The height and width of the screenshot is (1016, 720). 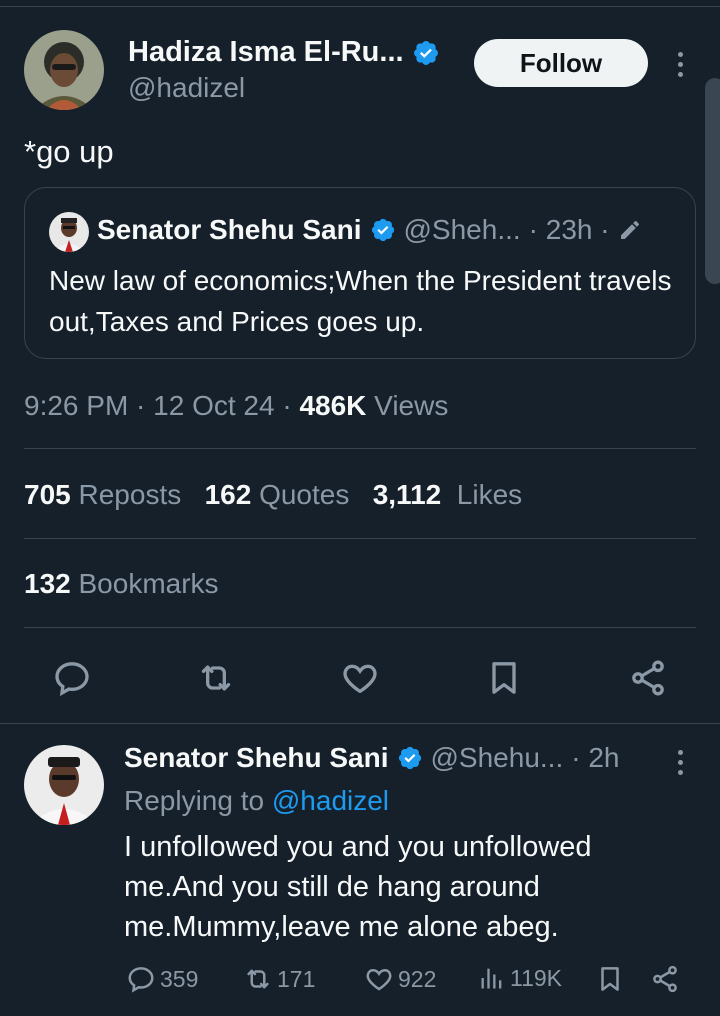 I want to click on share-icon, so click(x=648, y=678).